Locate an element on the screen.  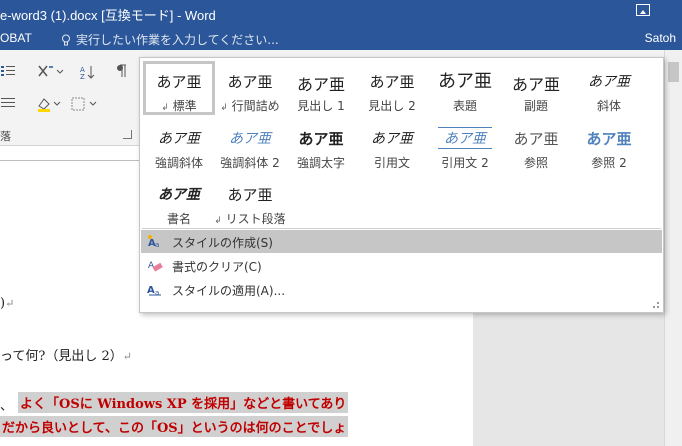
style-name: 強調斜体 2 is located at coordinates (250, 163).